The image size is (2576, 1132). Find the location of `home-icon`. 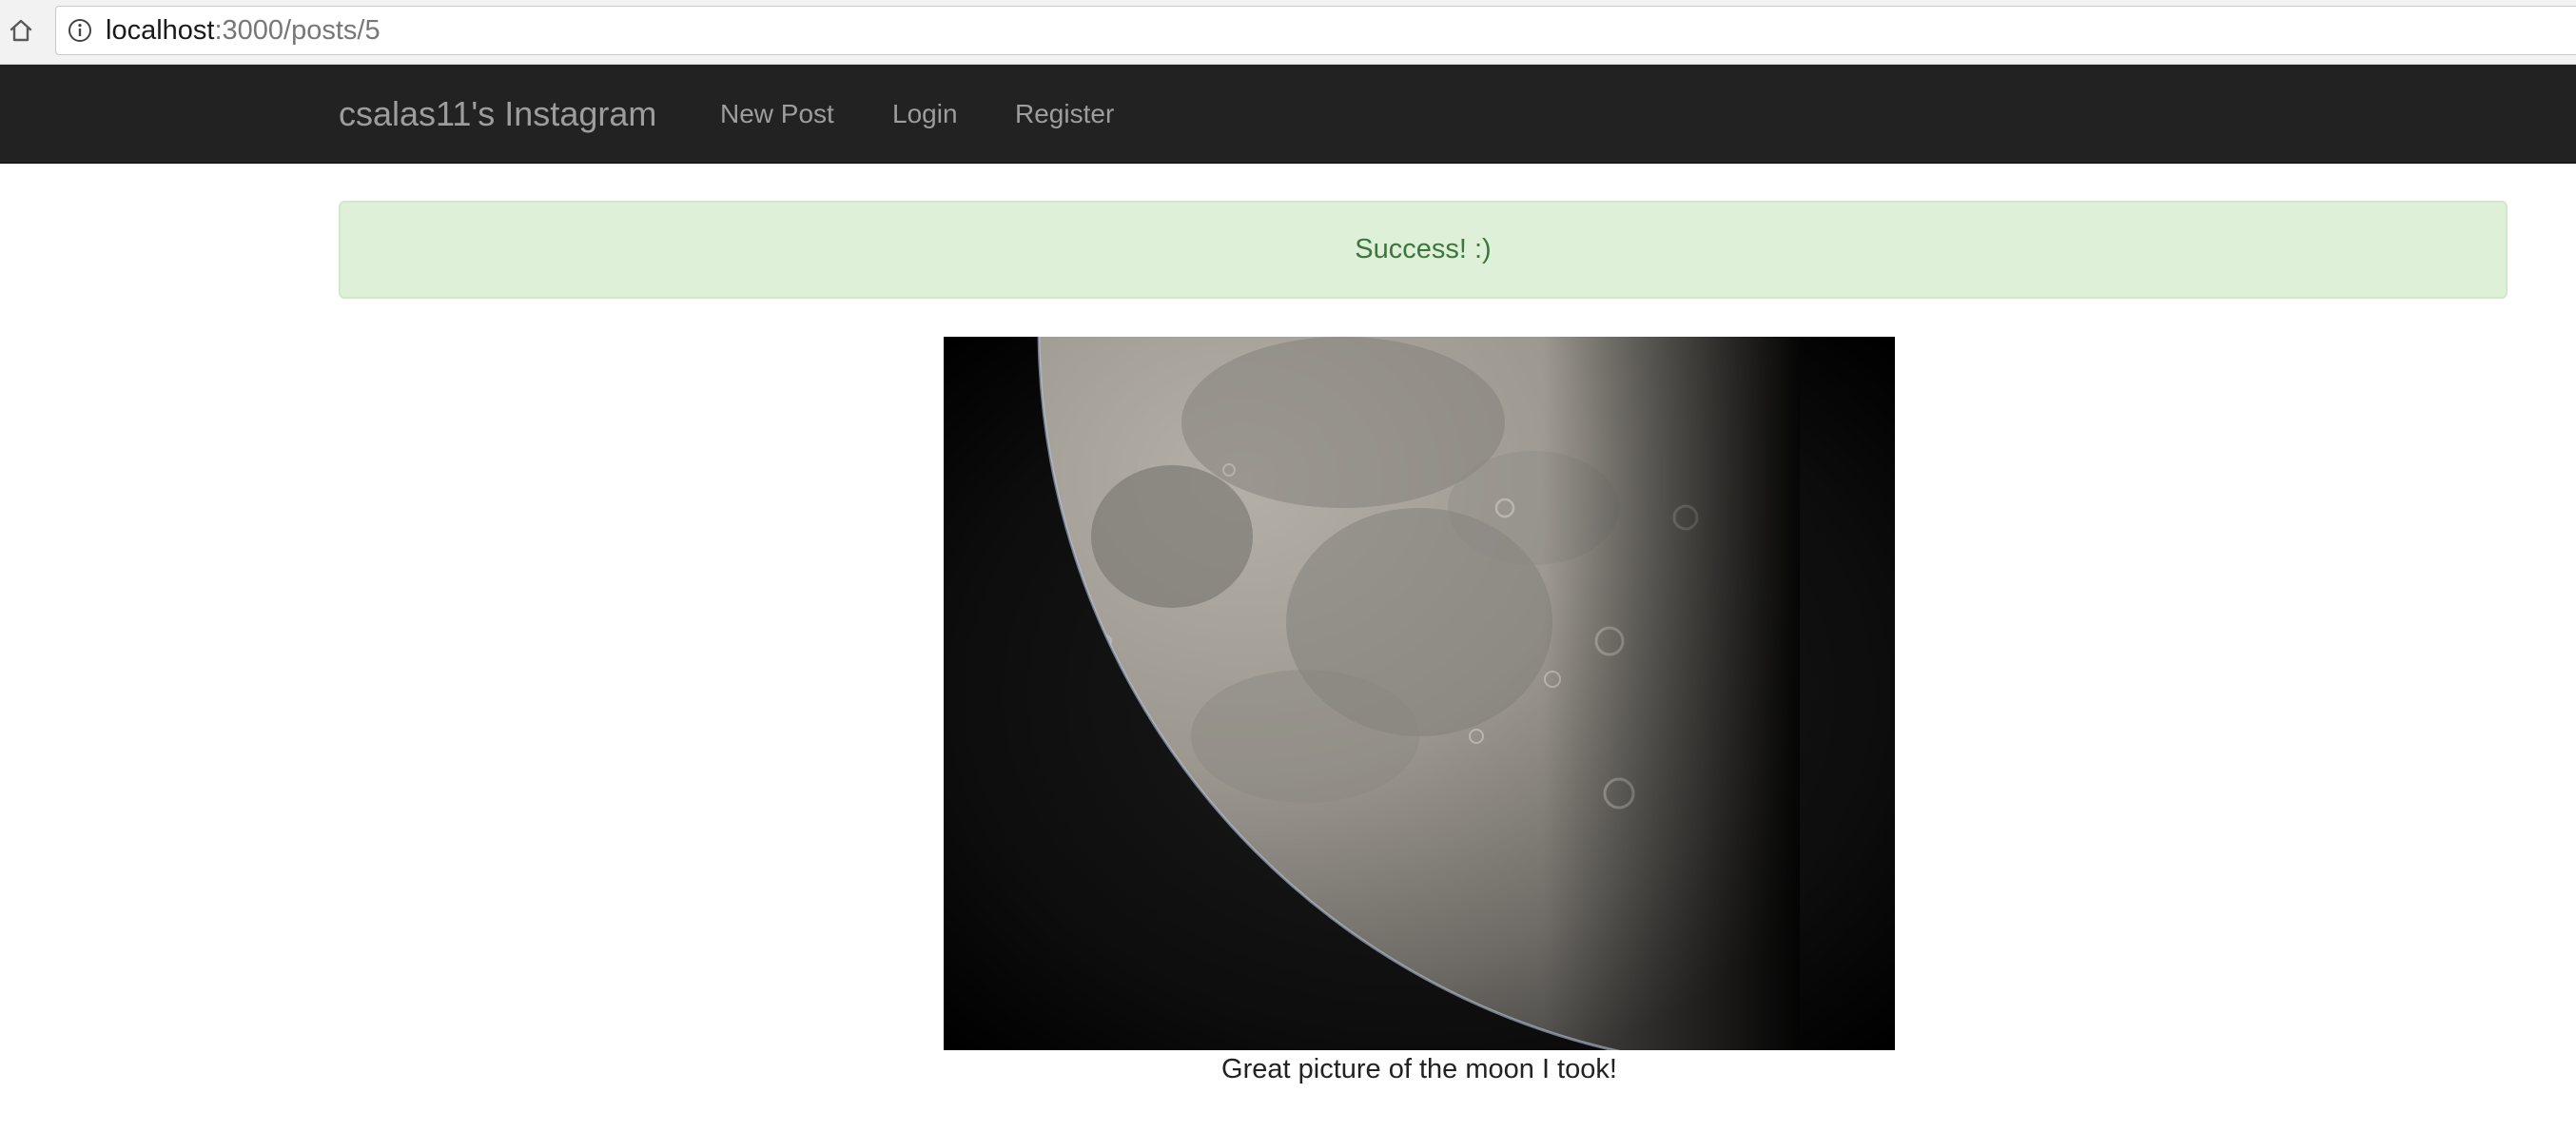

home-icon is located at coordinates (21, 30).